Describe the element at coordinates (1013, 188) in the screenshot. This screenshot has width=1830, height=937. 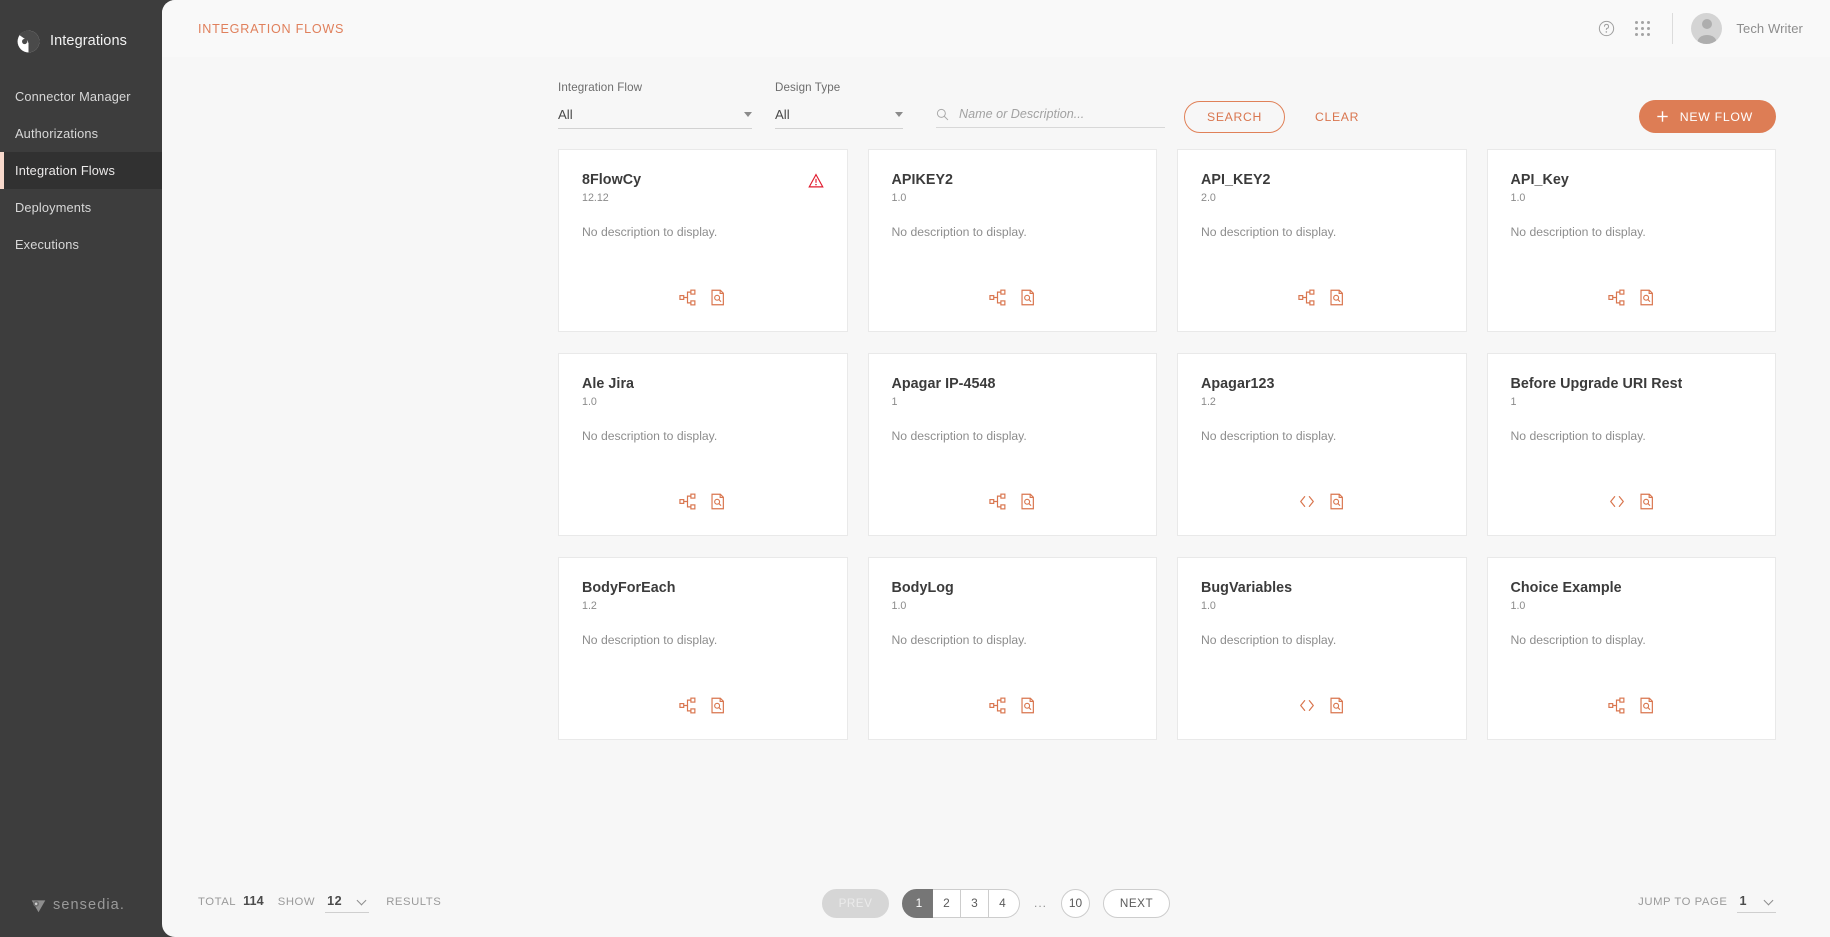
I see `flow-card-header: APIKEY2 1.0` at that location.